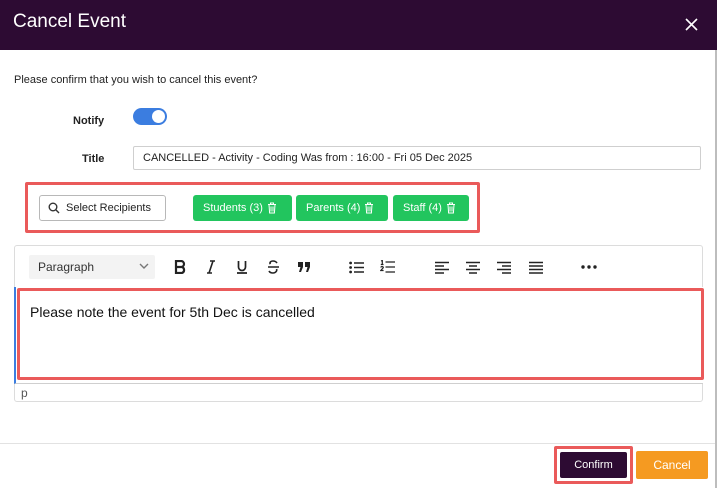 The width and height of the screenshot is (717, 488). Describe the element at coordinates (233, 208) in the screenshot. I see `students-label: Students (3)` at that location.